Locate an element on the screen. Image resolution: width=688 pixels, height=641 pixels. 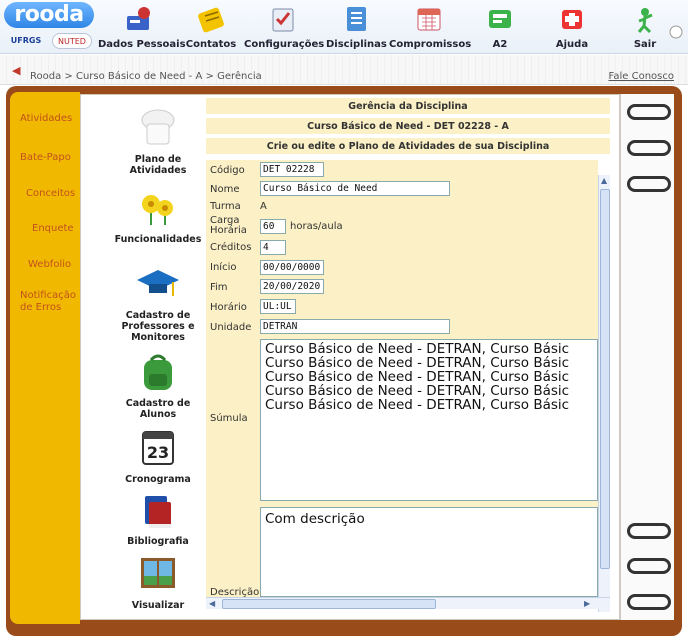
nav-compromissos: Compromissos is located at coordinates (430, 27).